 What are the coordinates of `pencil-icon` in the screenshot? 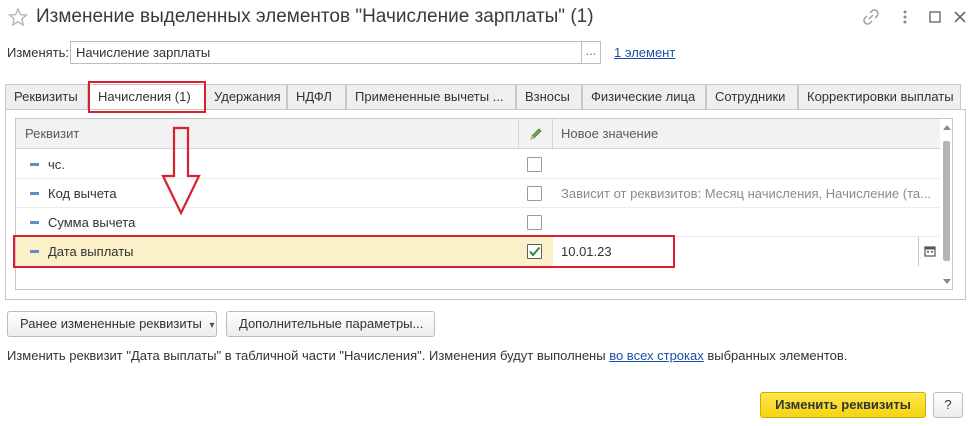 It's located at (536, 134).